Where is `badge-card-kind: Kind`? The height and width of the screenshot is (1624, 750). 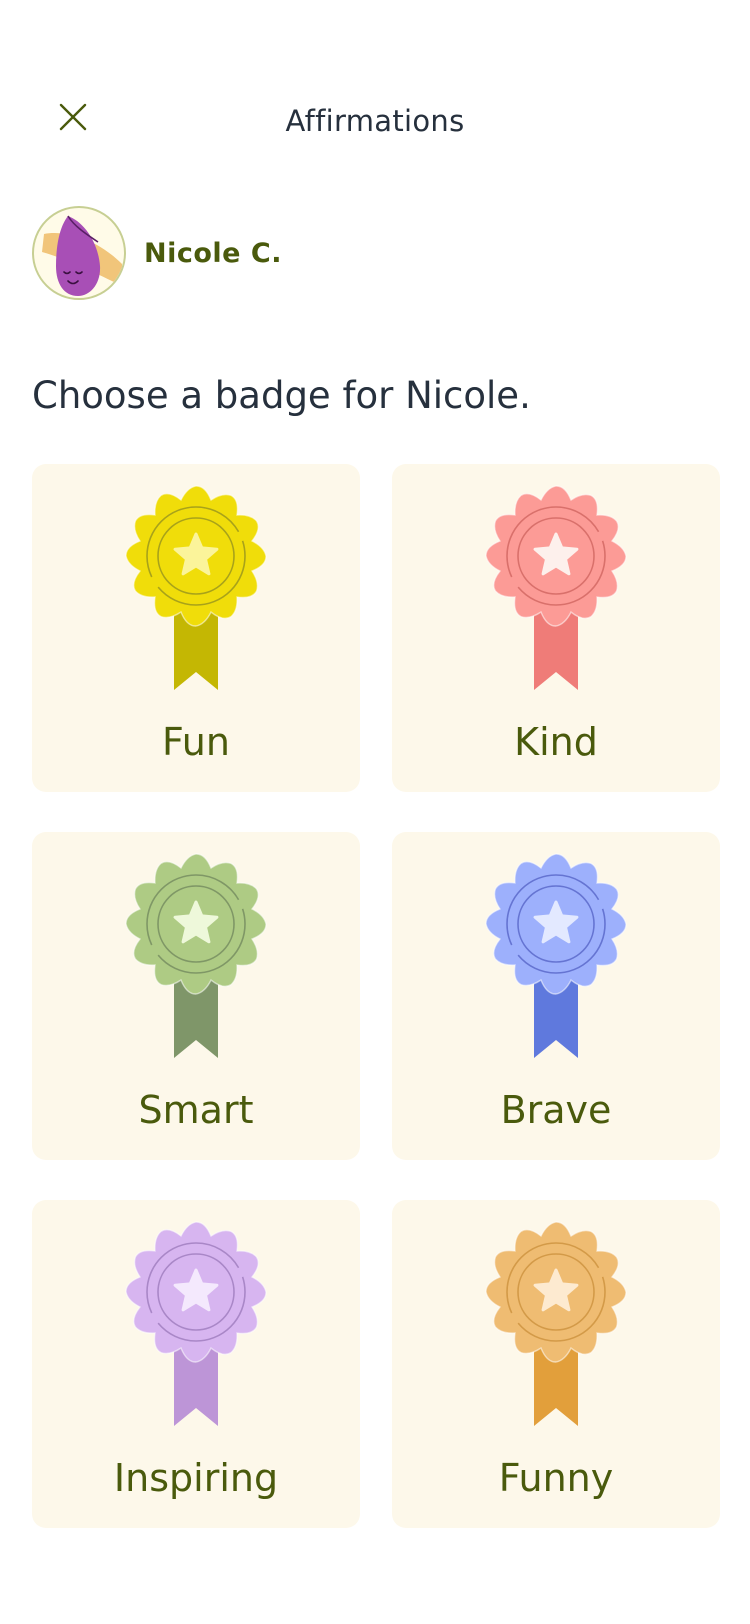 badge-card-kind: Kind is located at coordinates (556, 628).